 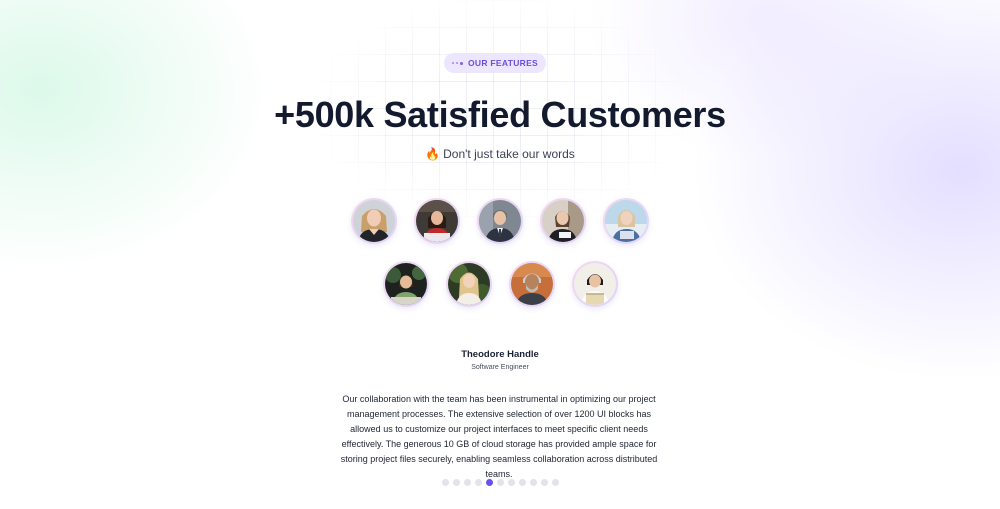 I want to click on subtitle: 🔥 Don't just take our words, so click(x=500, y=154).